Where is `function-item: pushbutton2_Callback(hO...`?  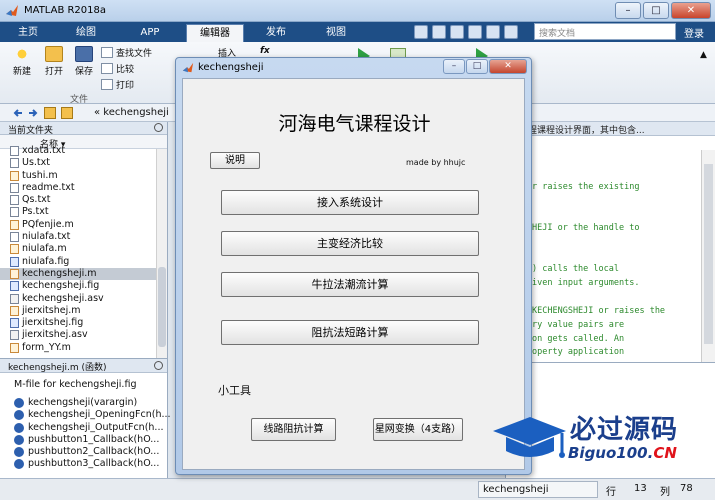
function-item: pushbutton2_Callback(hO... is located at coordinates (83, 452).